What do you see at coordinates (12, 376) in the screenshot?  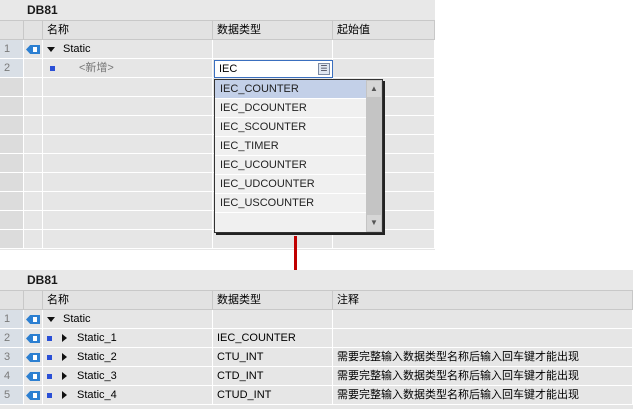 I see `row-number: 4` at bounding box center [12, 376].